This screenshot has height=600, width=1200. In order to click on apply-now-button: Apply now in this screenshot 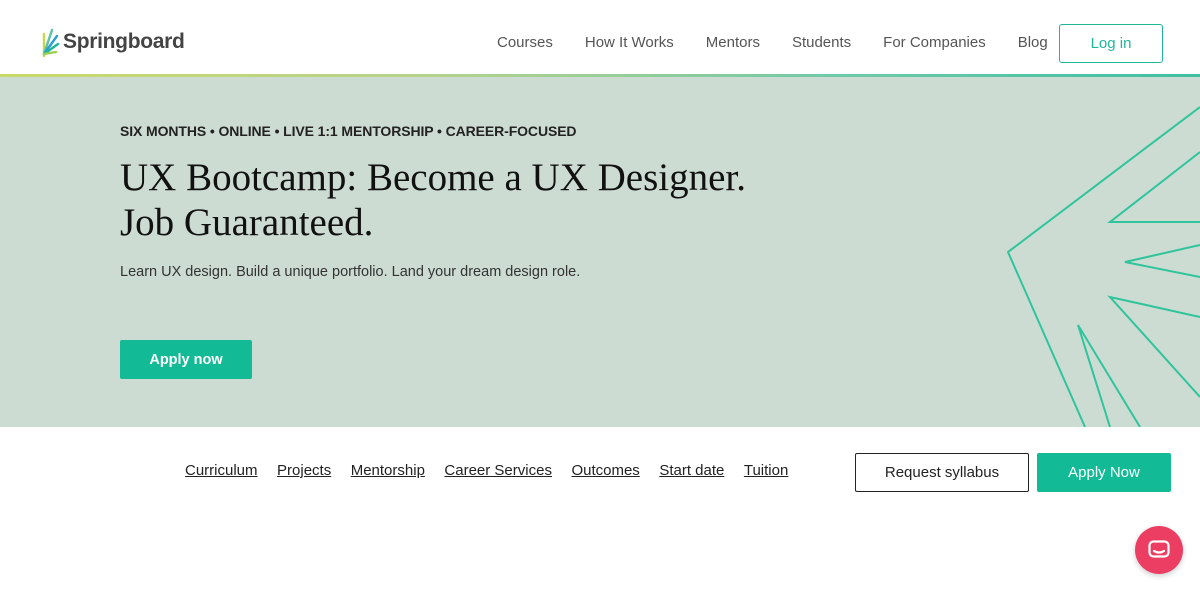, I will do `click(186, 359)`.